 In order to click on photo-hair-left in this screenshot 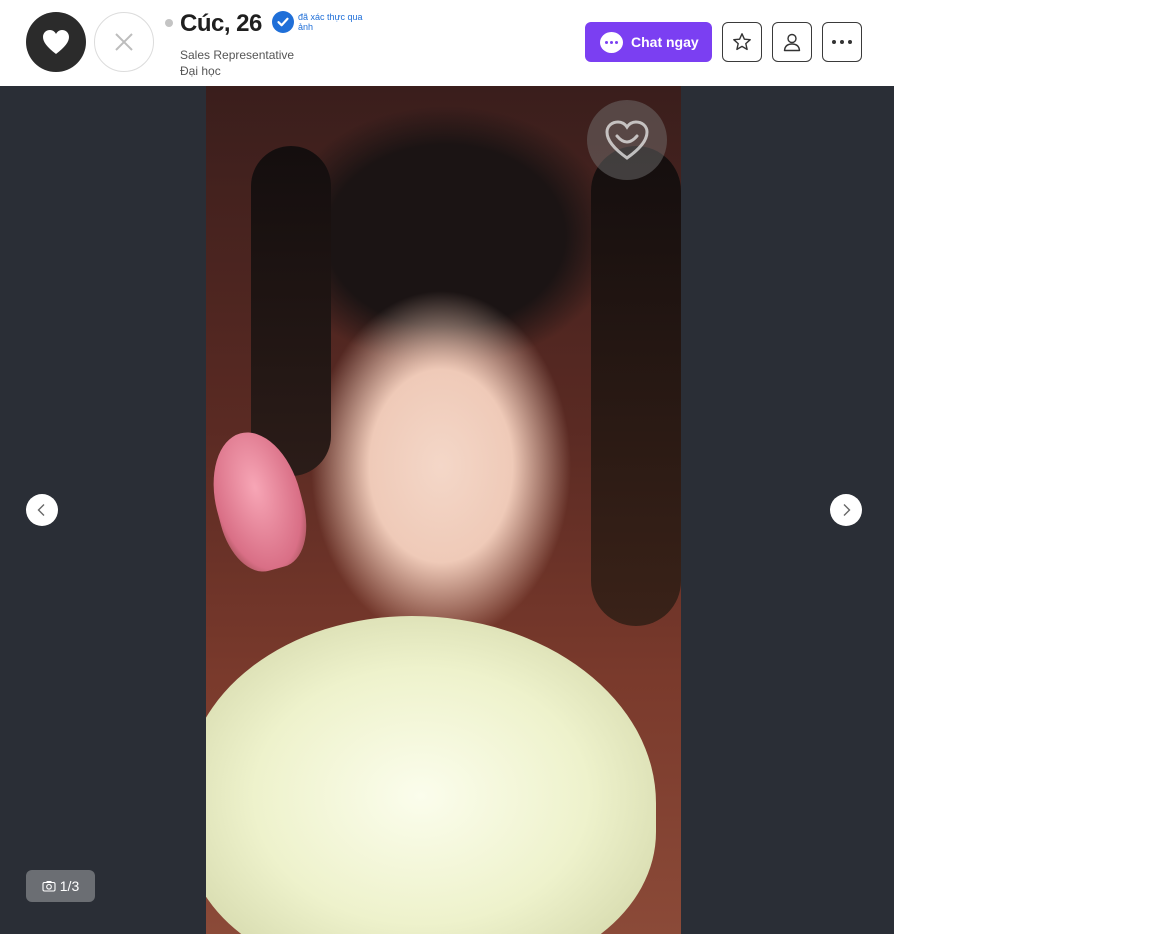, I will do `click(291, 311)`.